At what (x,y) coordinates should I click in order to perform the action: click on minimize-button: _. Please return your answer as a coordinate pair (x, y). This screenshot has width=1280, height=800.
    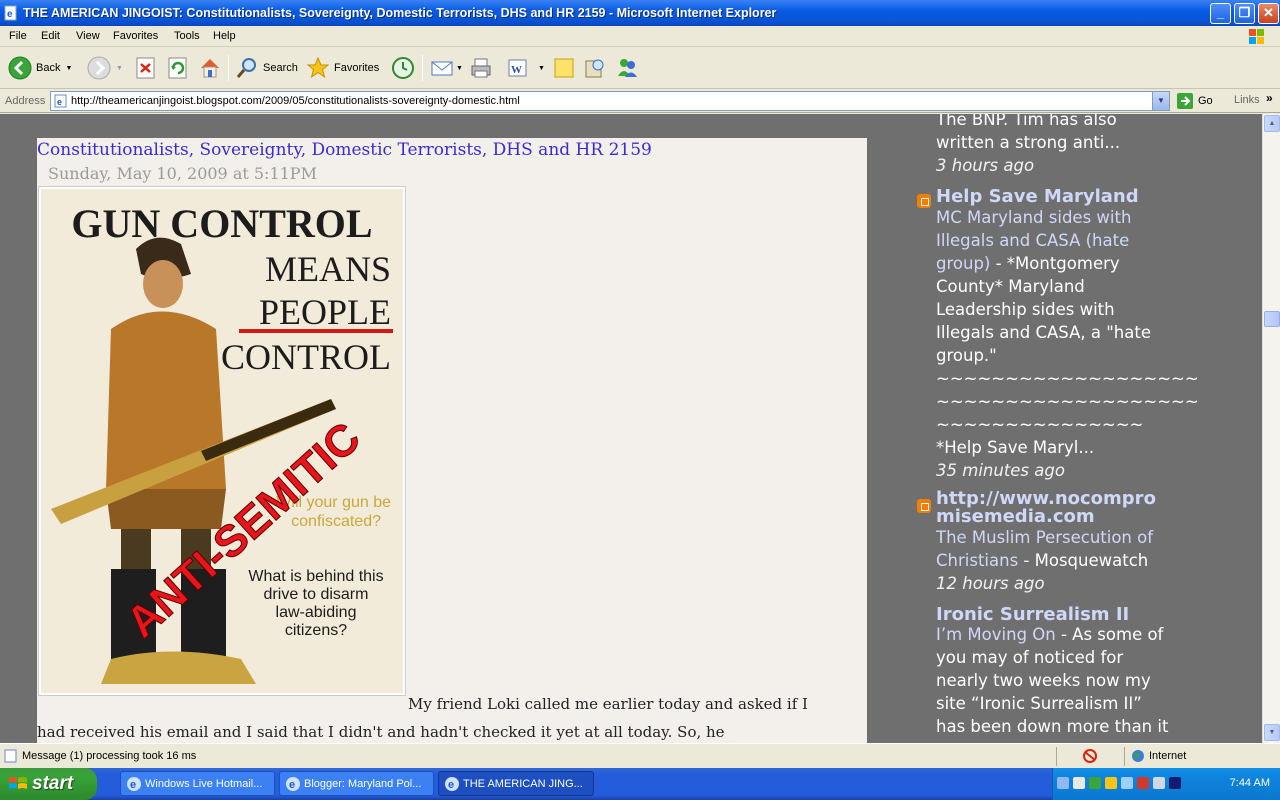
    Looking at the image, I should click on (1220, 13).